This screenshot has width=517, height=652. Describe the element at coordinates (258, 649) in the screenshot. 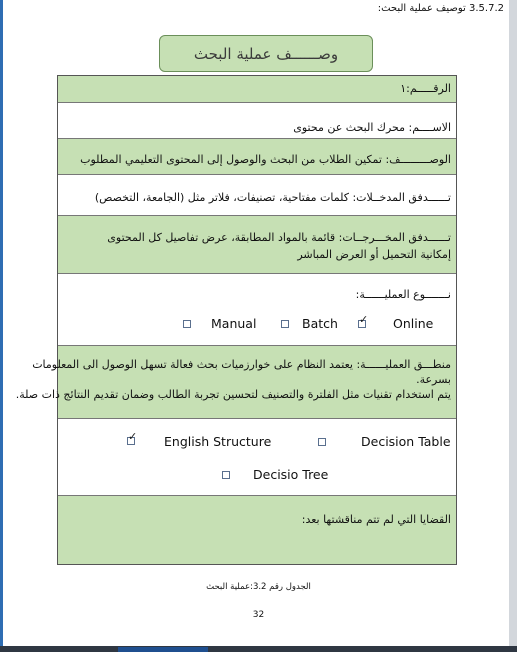

I see `taskbar-strip` at that location.